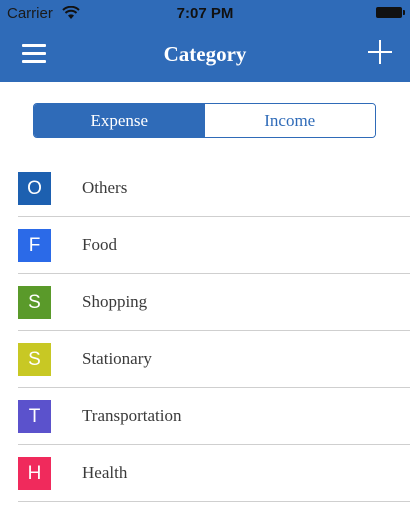  Describe the element at coordinates (34, 245) in the screenshot. I see `category-letter-badge: F` at that location.